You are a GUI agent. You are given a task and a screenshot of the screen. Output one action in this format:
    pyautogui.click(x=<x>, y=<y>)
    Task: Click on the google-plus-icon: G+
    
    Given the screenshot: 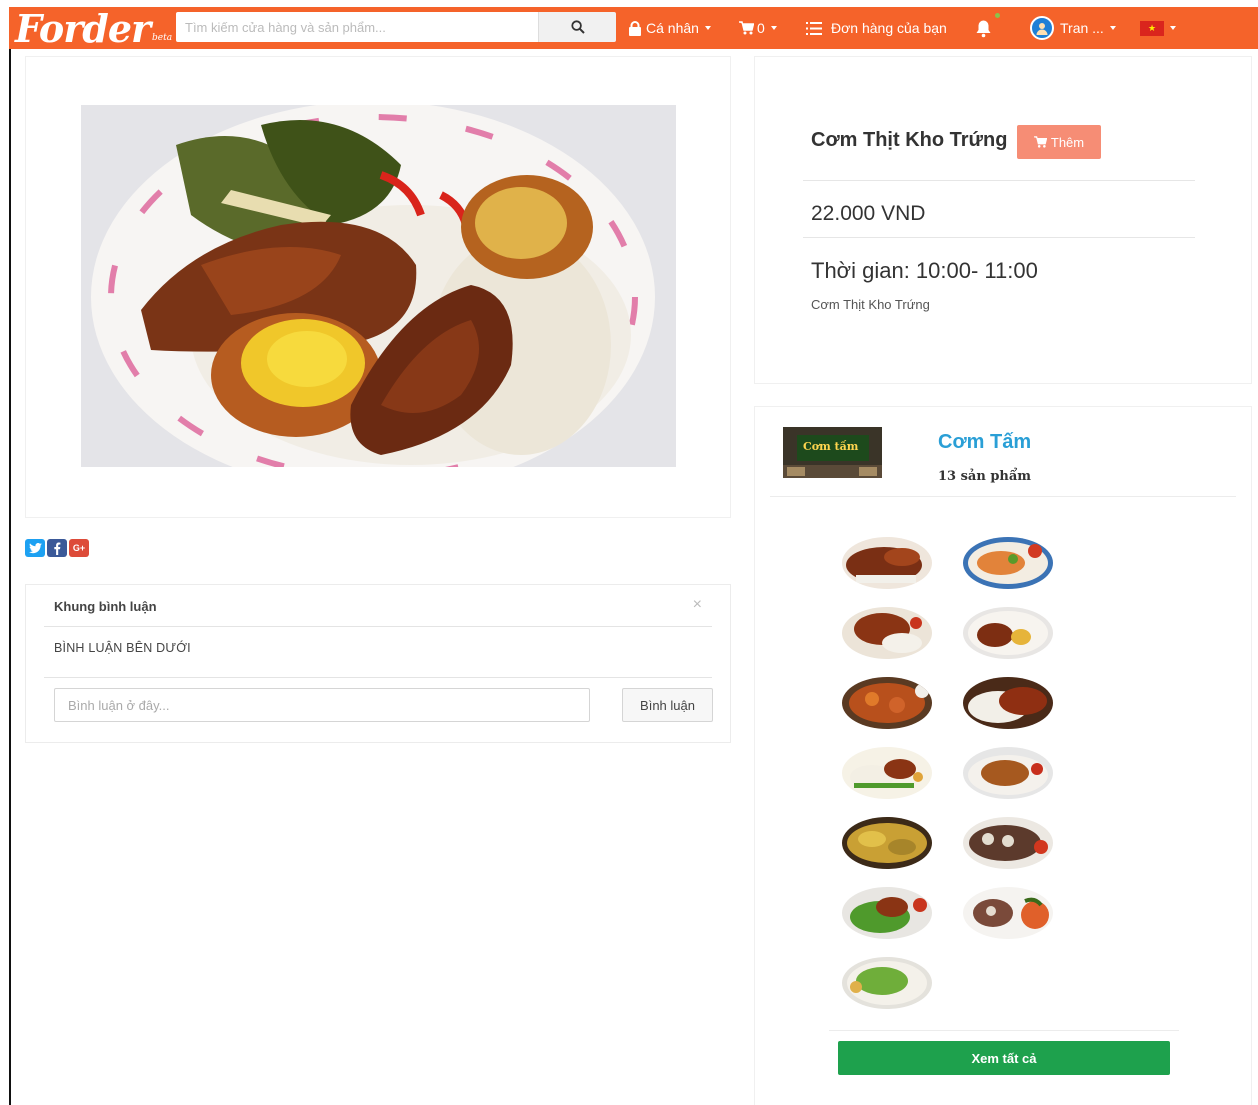 What is the action you would take?
    pyautogui.click(x=79, y=548)
    